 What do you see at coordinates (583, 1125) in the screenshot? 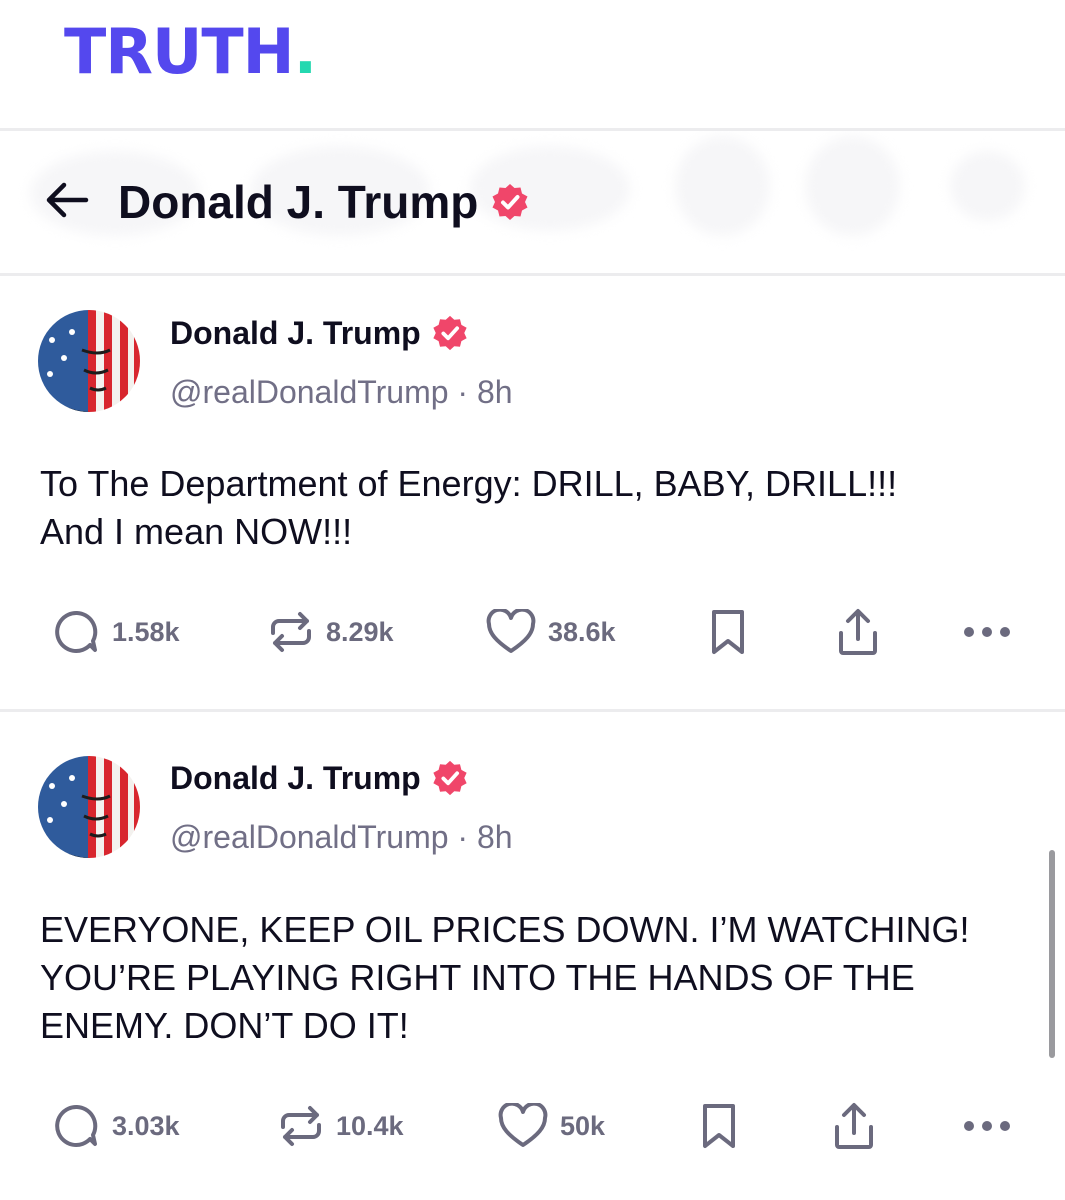
I see `like-count: 50k` at bounding box center [583, 1125].